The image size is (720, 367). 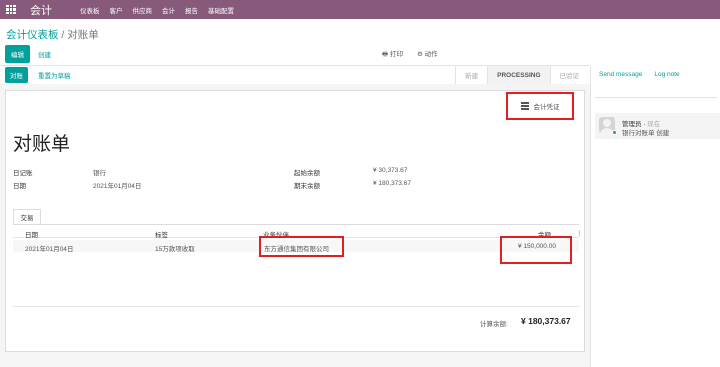 What do you see at coordinates (90, 10) in the screenshot?
I see `menu-dashboard: 仪表板` at bounding box center [90, 10].